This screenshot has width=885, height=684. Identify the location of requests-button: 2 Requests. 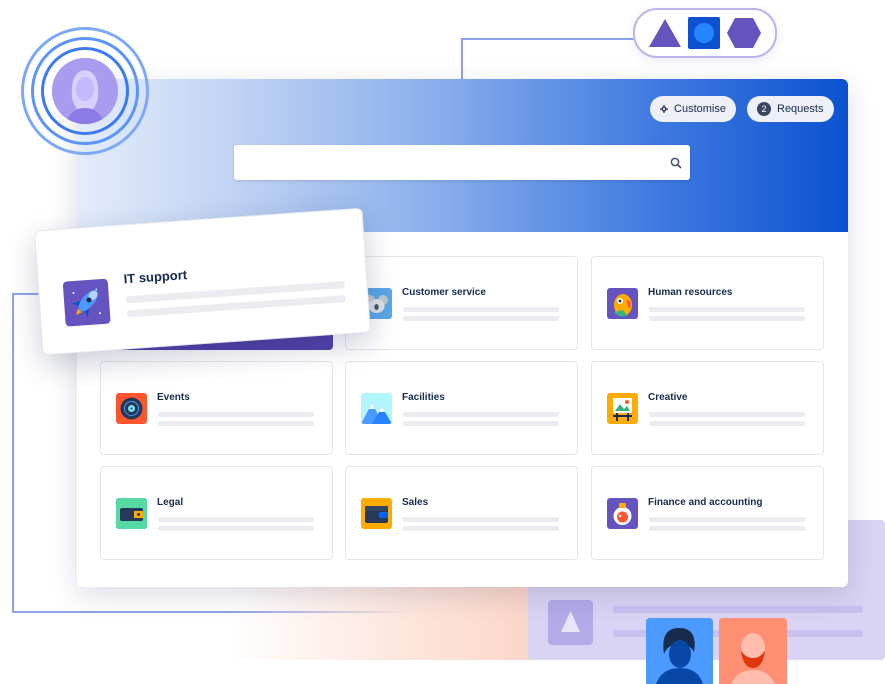
(790, 109).